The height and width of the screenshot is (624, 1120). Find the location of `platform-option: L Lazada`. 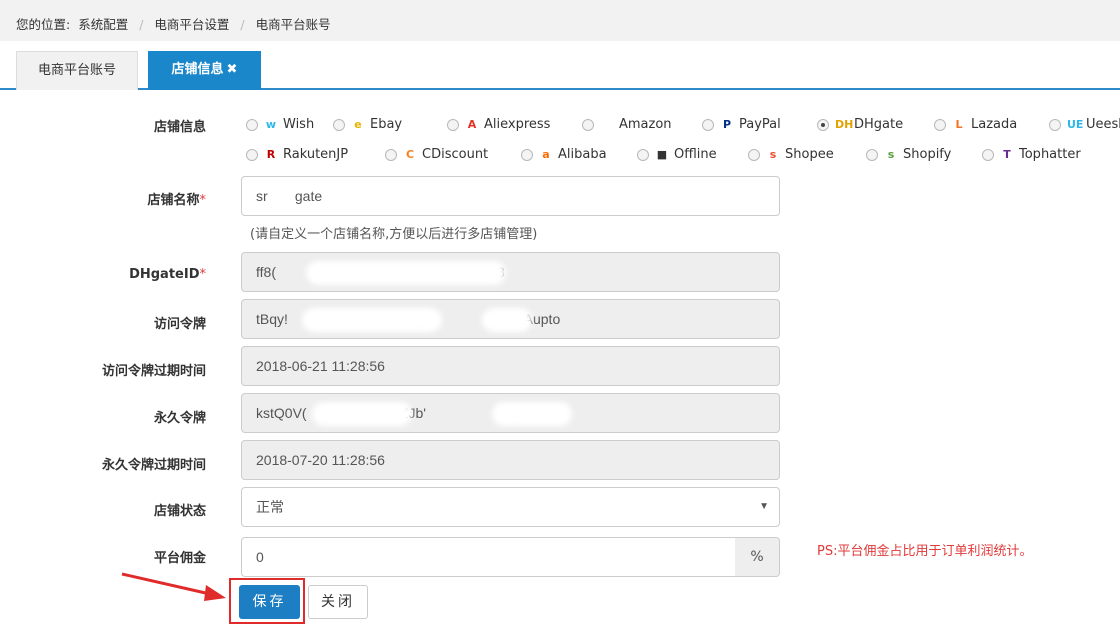

platform-option: L Lazada is located at coordinates (975, 124).